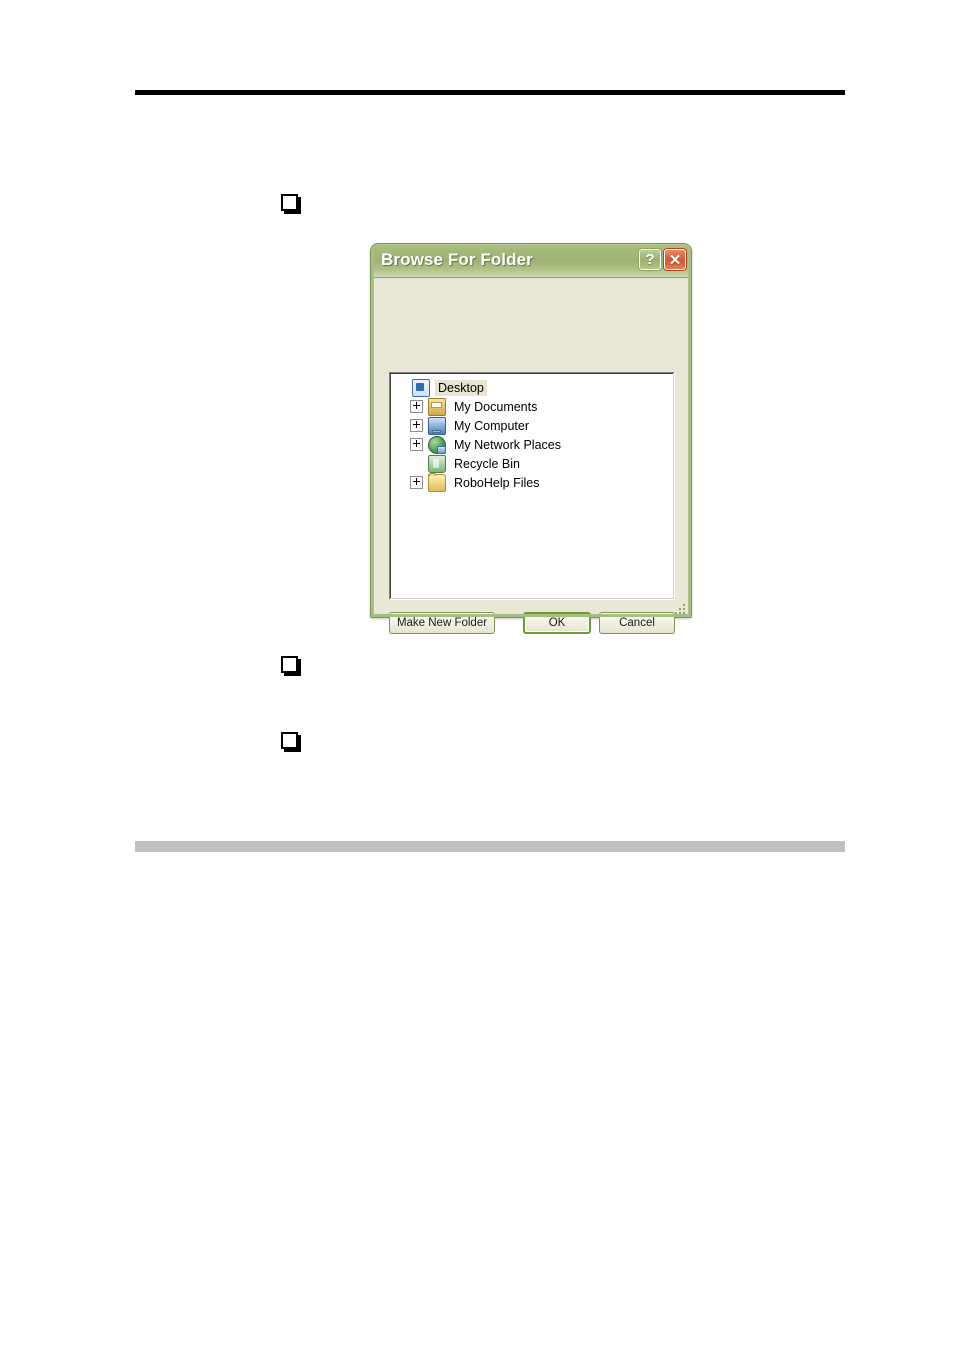  What do you see at coordinates (532, 425) in the screenshot?
I see `tree-item-my-computer: My Computer` at bounding box center [532, 425].